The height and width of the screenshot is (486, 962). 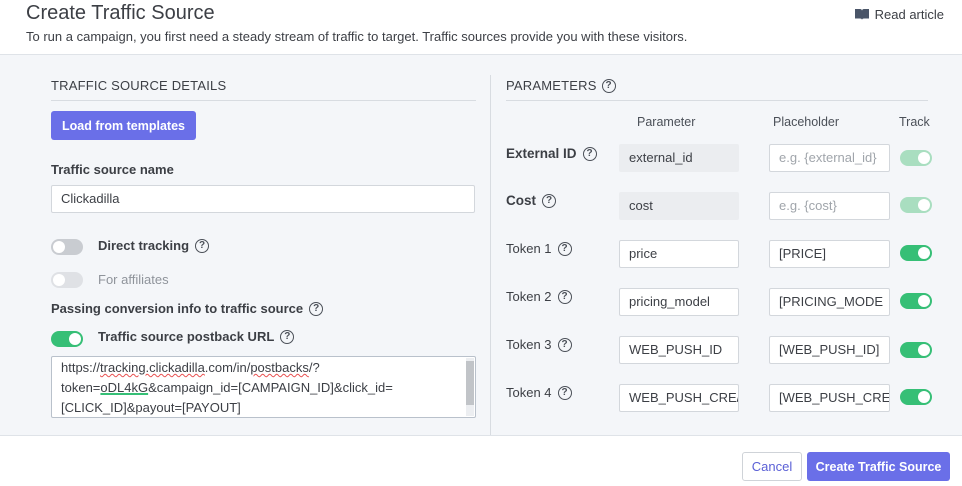 I want to click on param-input: price, so click(x=679, y=254).